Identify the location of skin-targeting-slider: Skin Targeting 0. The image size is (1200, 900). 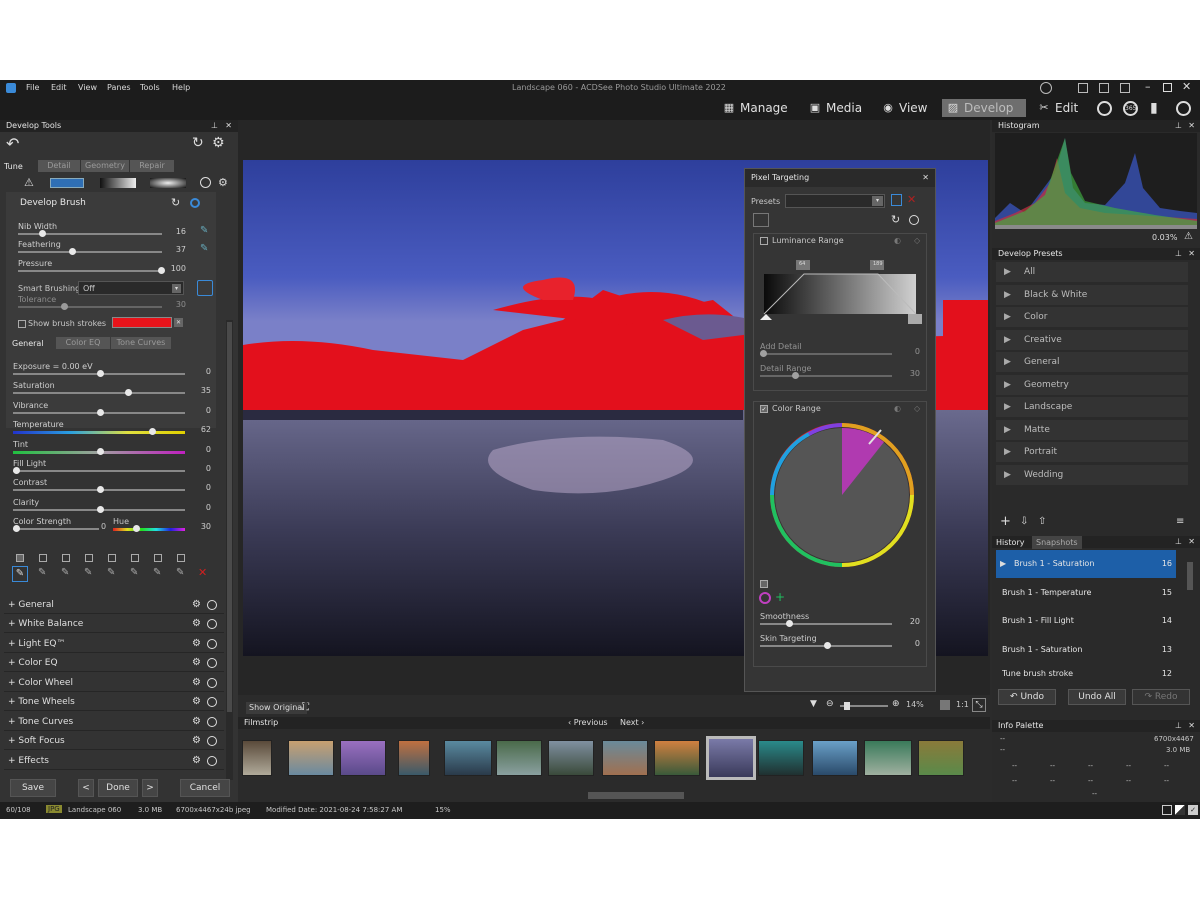
(840, 644).